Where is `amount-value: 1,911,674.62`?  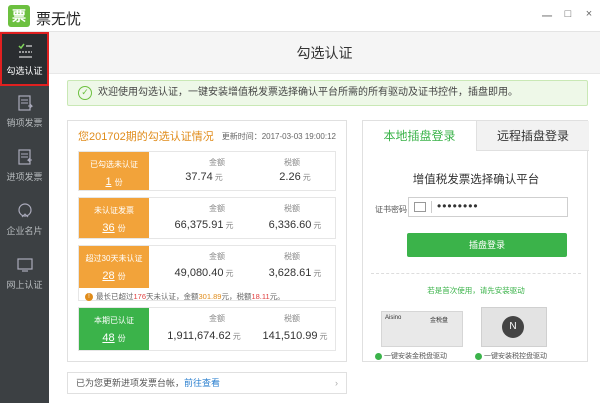 amount-value: 1,911,674.62 is located at coordinates (199, 336).